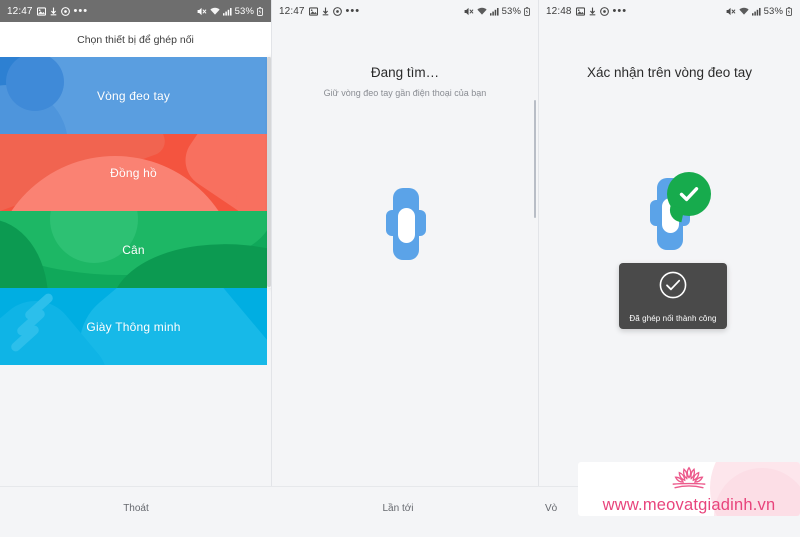  I want to click on device-card-scale: Cân, so click(133, 249).